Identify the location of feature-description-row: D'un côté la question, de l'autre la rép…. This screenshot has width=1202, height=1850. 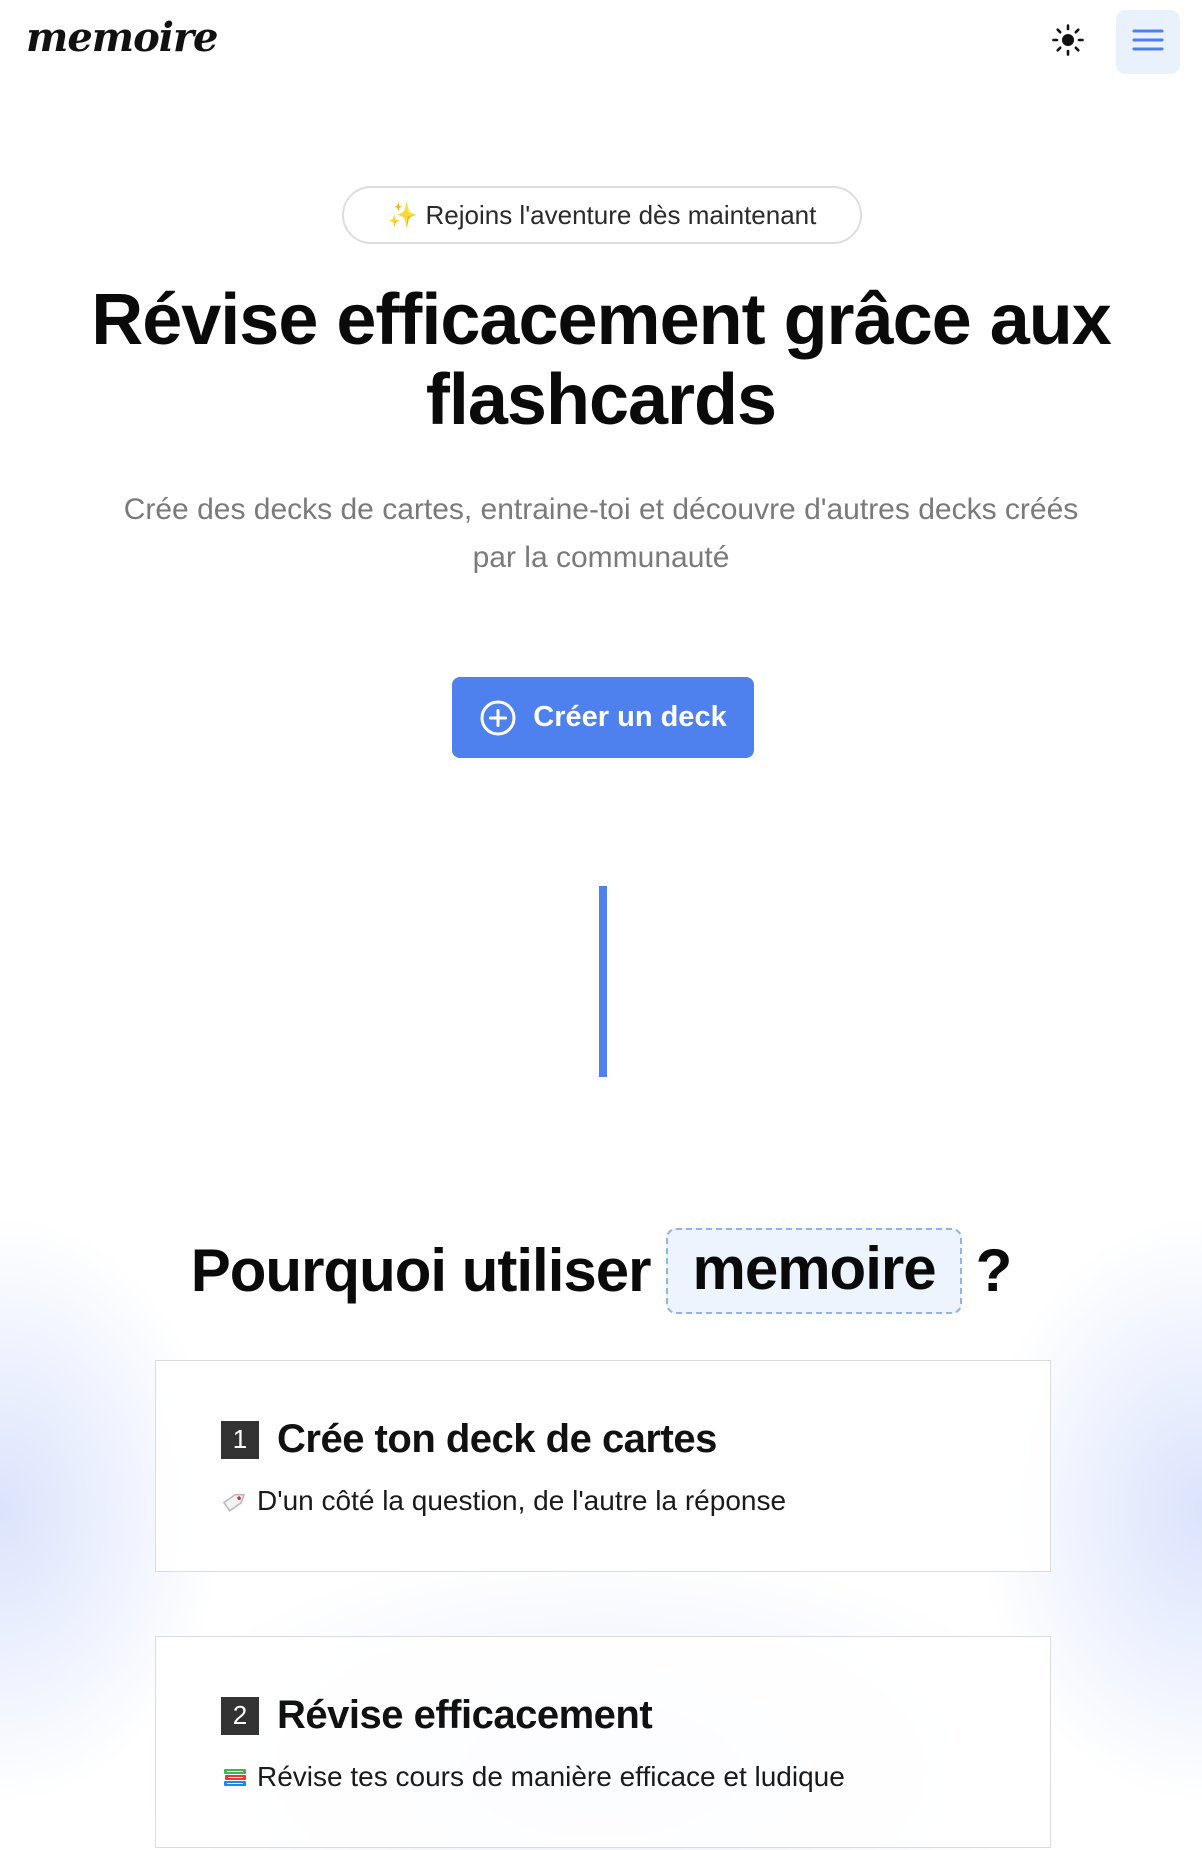
(503, 1501).